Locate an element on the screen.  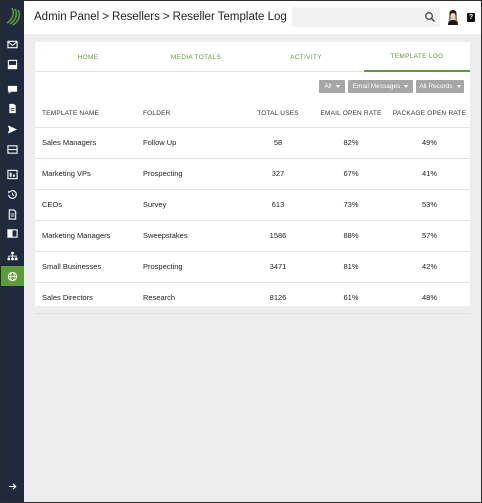
table-row: Sales Managers Follow Up 58 82% 49% is located at coordinates (252, 143).